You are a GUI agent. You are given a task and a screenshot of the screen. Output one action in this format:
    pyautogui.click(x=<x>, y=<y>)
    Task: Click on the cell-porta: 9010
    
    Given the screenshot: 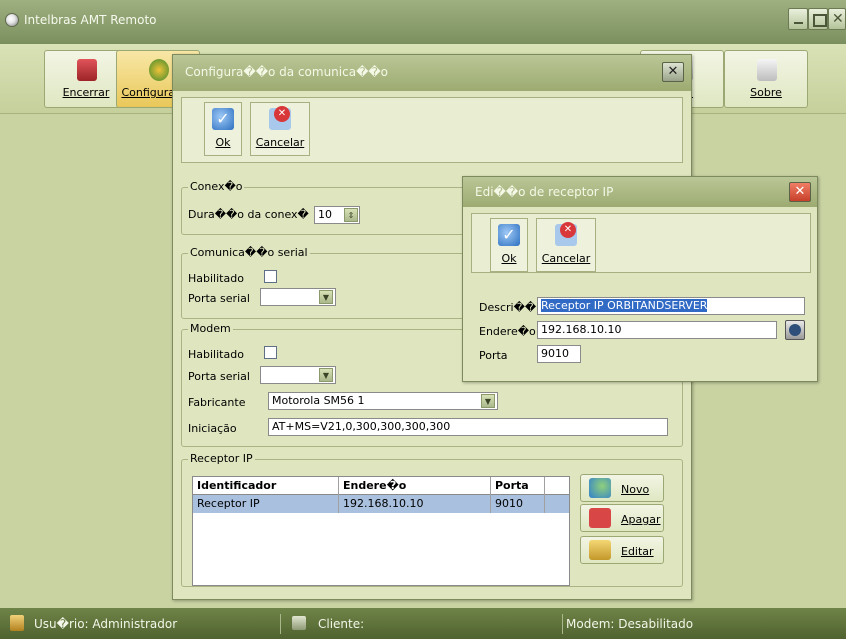 What is the action you would take?
    pyautogui.click(x=518, y=504)
    